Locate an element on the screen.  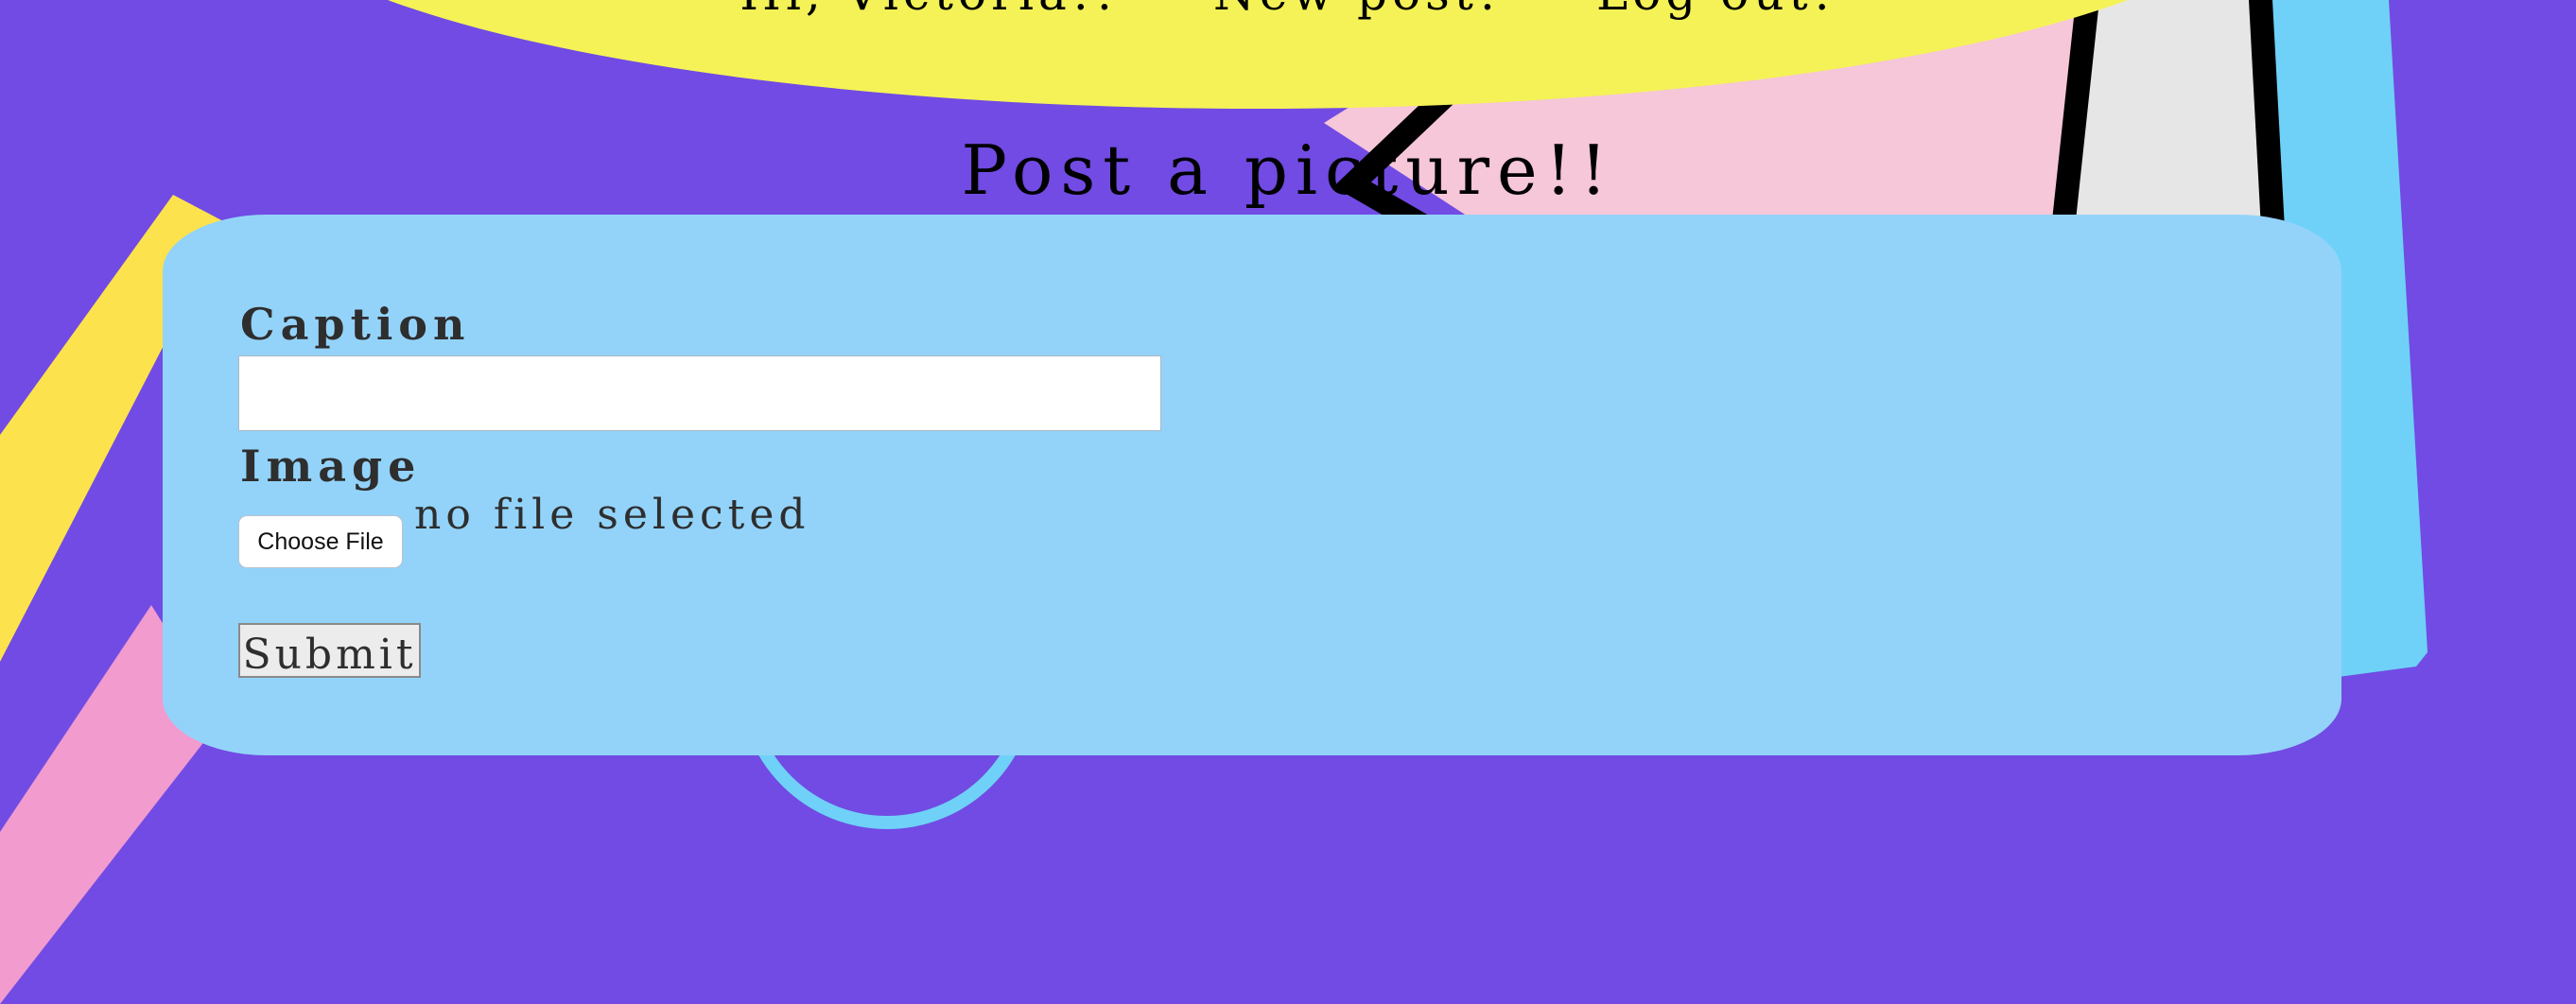
caption-input is located at coordinates (699, 393).